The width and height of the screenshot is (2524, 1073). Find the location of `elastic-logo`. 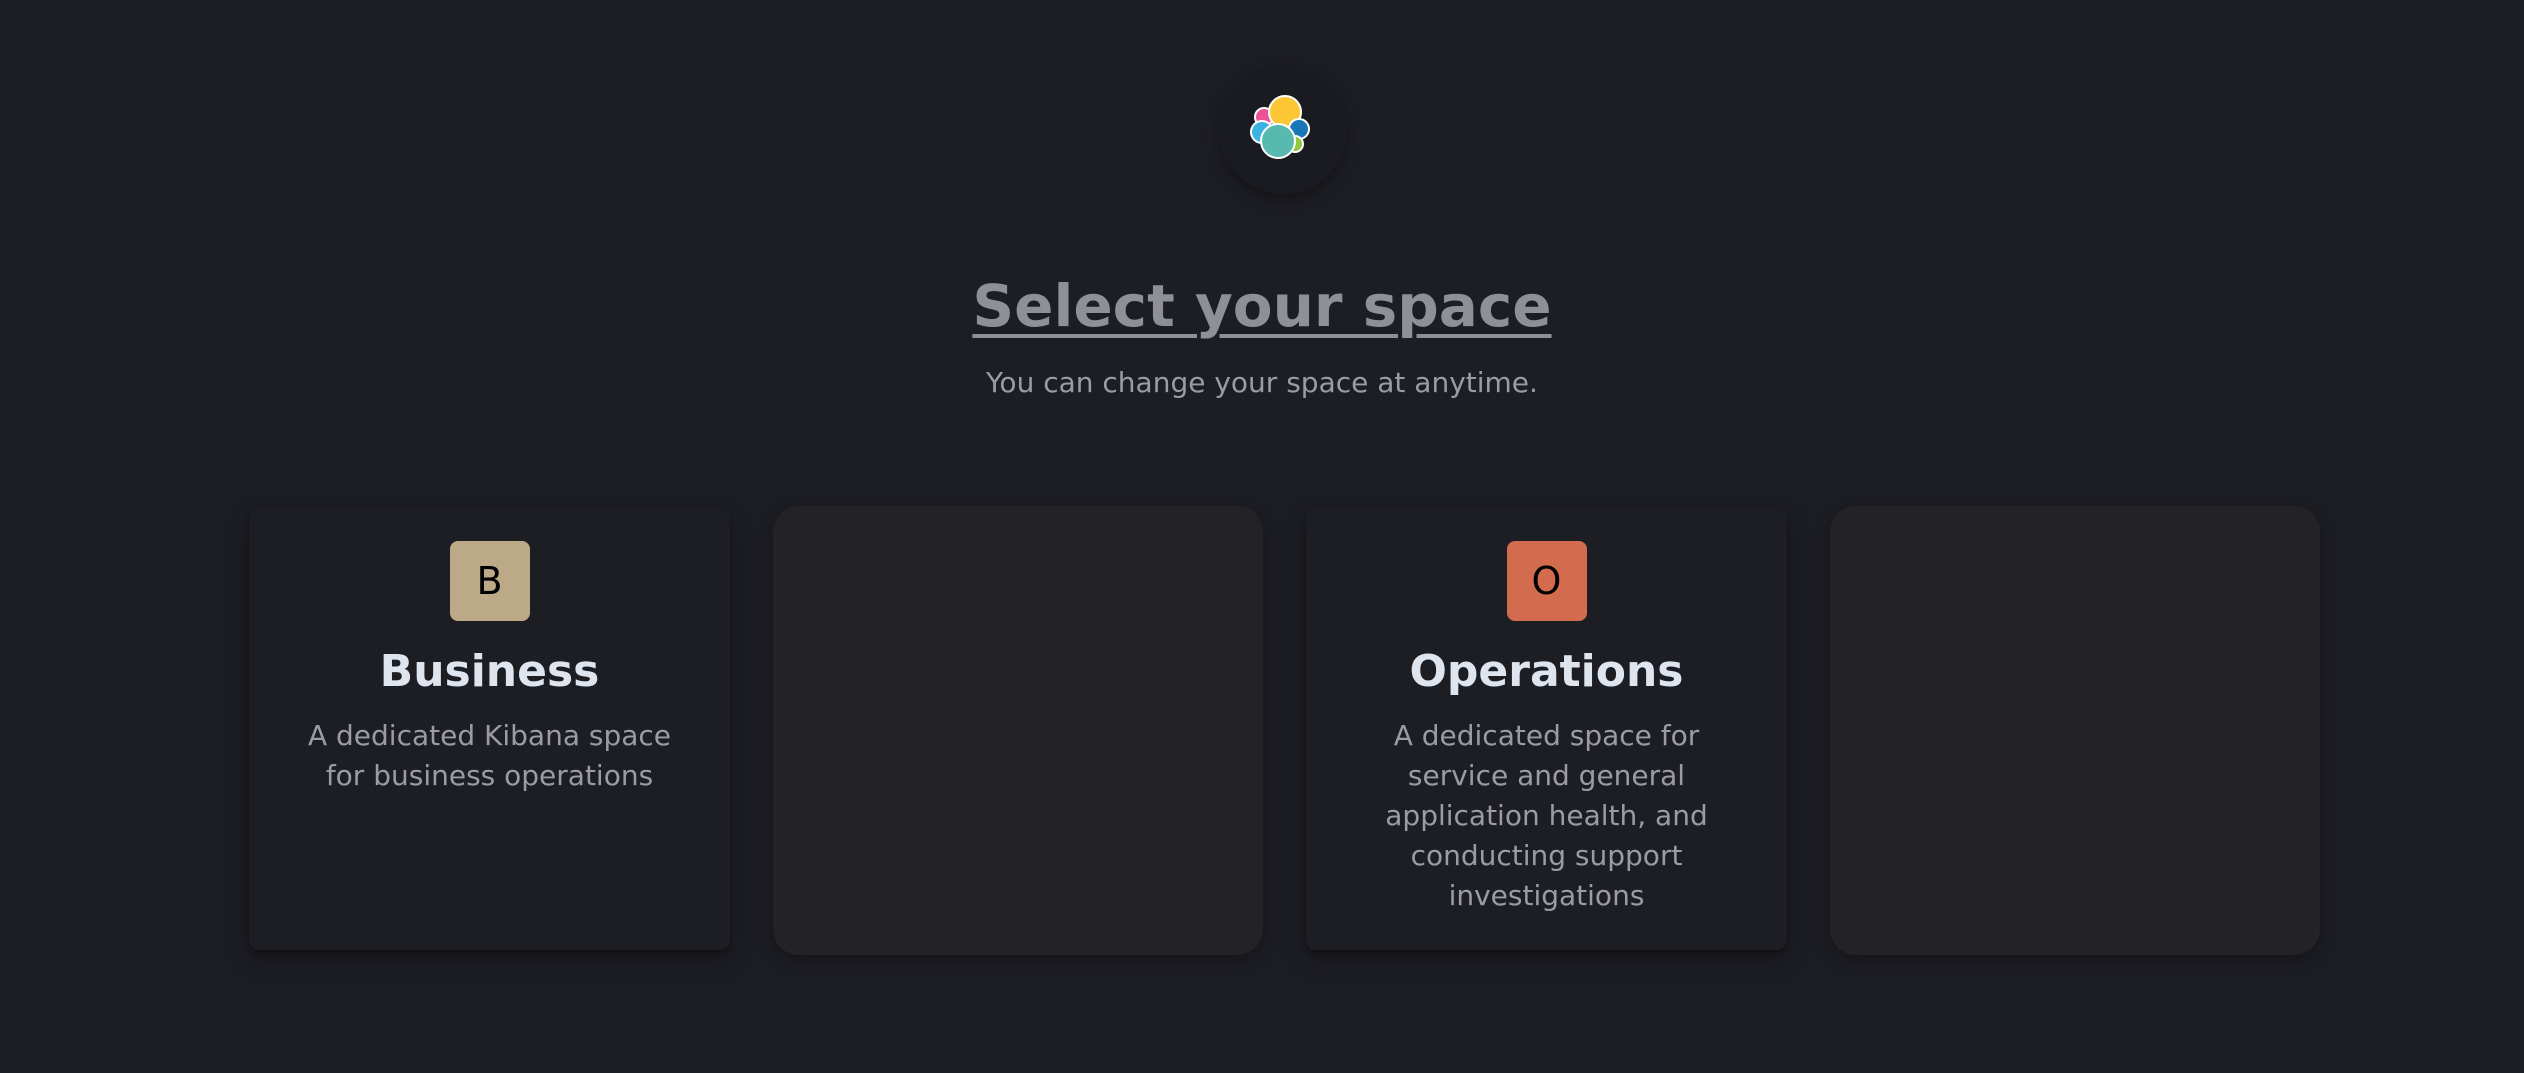

elastic-logo is located at coordinates (1283, 130).